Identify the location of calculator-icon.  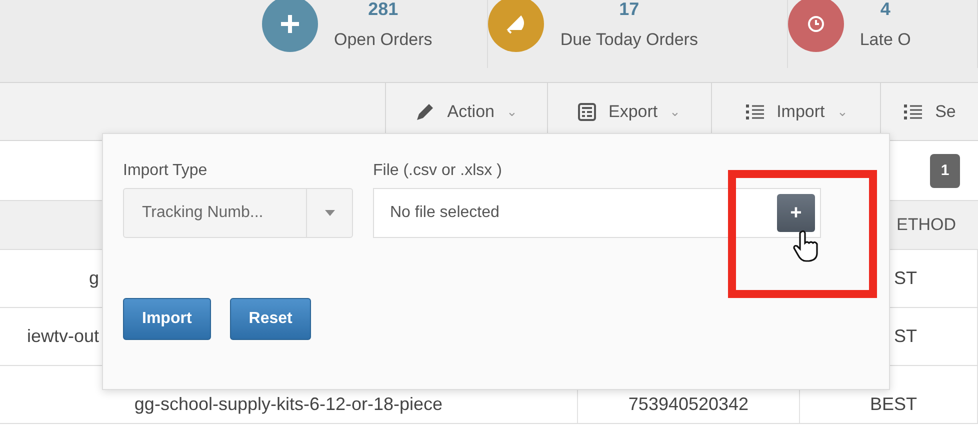
(587, 111).